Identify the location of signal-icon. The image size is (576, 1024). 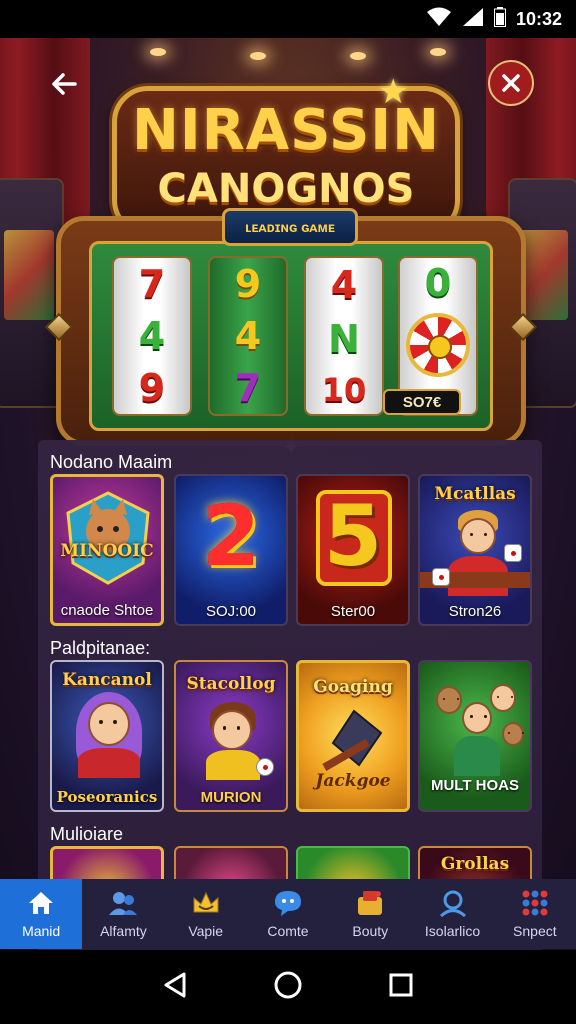
(473, 19).